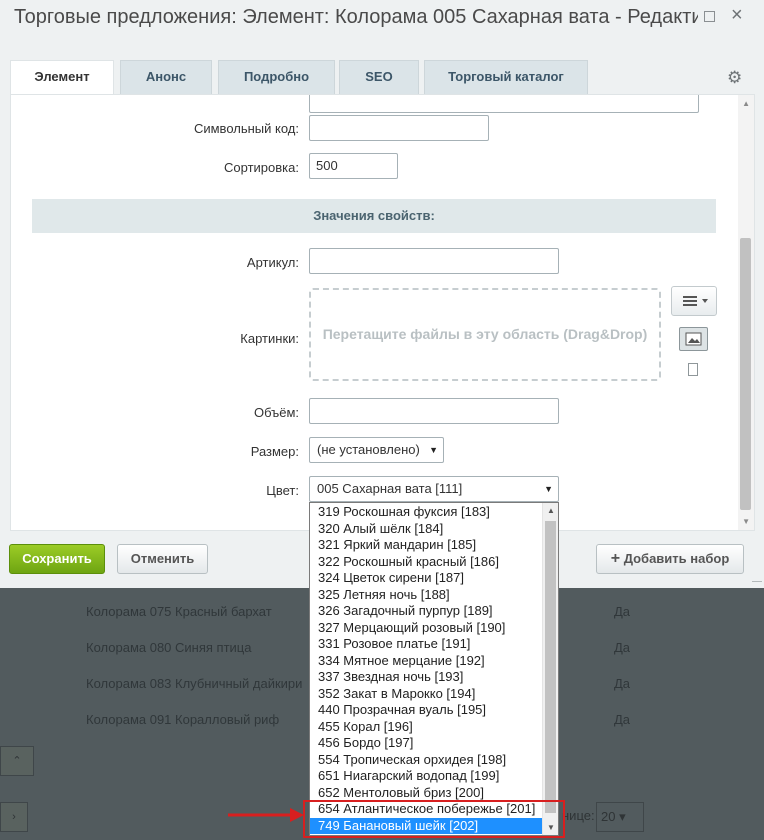 This screenshot has height=840, width=764. I want to click on add-set-button: + Добавить набор, so click(670, 559).